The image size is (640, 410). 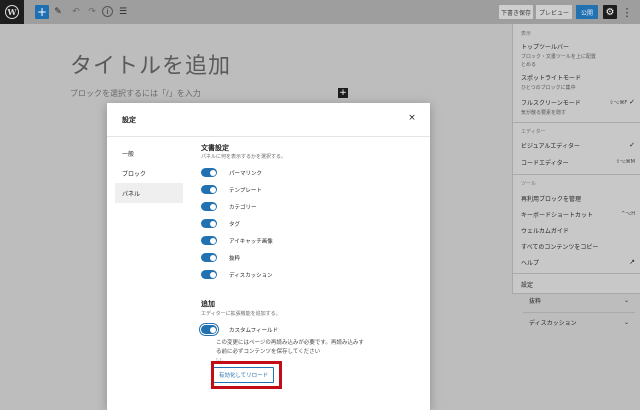 What do you see at coordinates (516, 12) in the screenshot?
I see `save-draft-button: 下書き保存` at bounding box center [516, 12].